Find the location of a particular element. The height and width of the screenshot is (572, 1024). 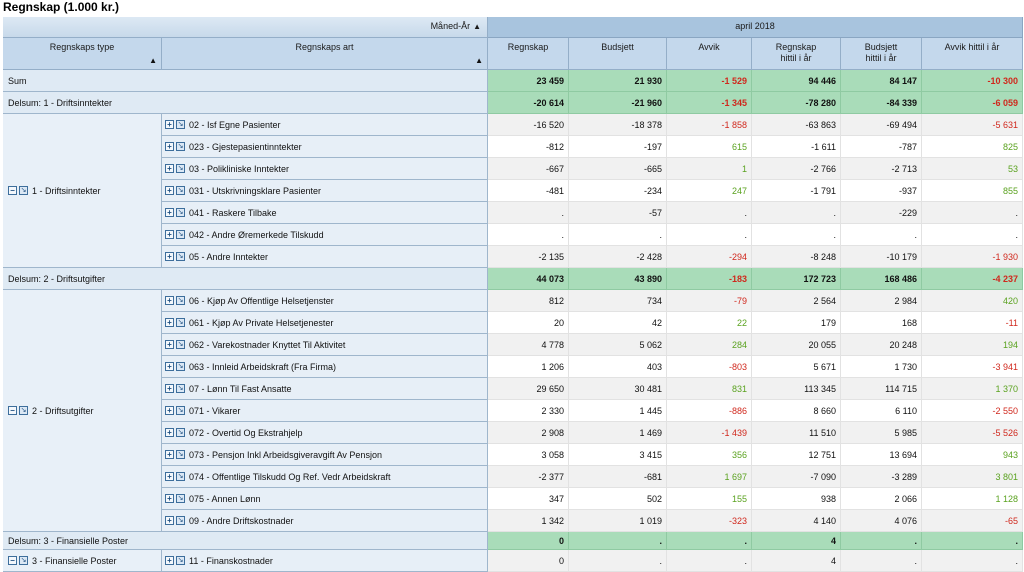

row-dim-header-art: Regnskaps art ▲ is located at coordinates (325, 54).